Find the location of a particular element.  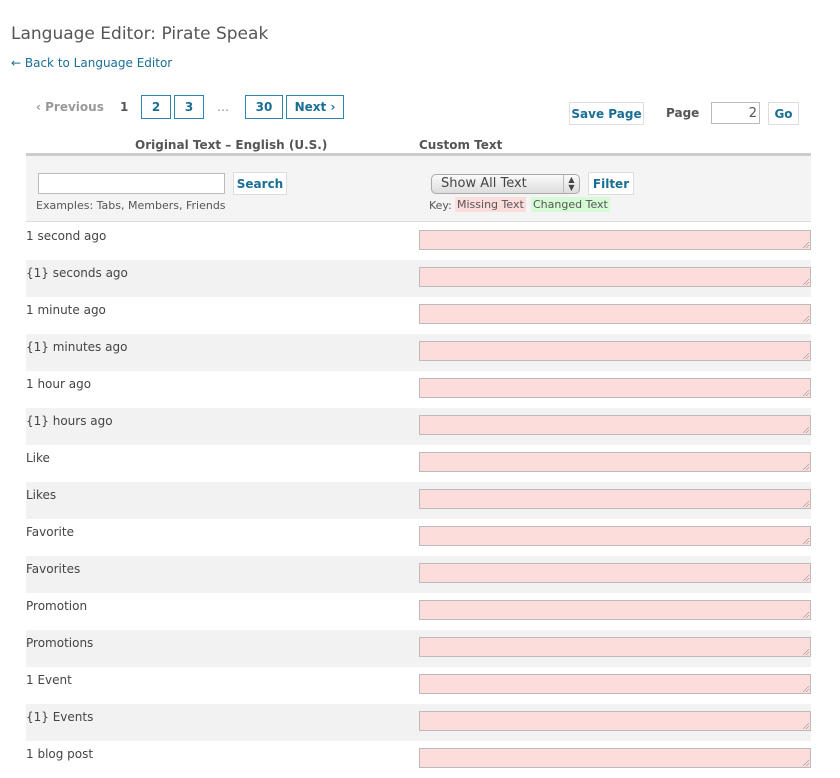

back-link: ← Back to Language Editor is located at coordinates (91, 63).